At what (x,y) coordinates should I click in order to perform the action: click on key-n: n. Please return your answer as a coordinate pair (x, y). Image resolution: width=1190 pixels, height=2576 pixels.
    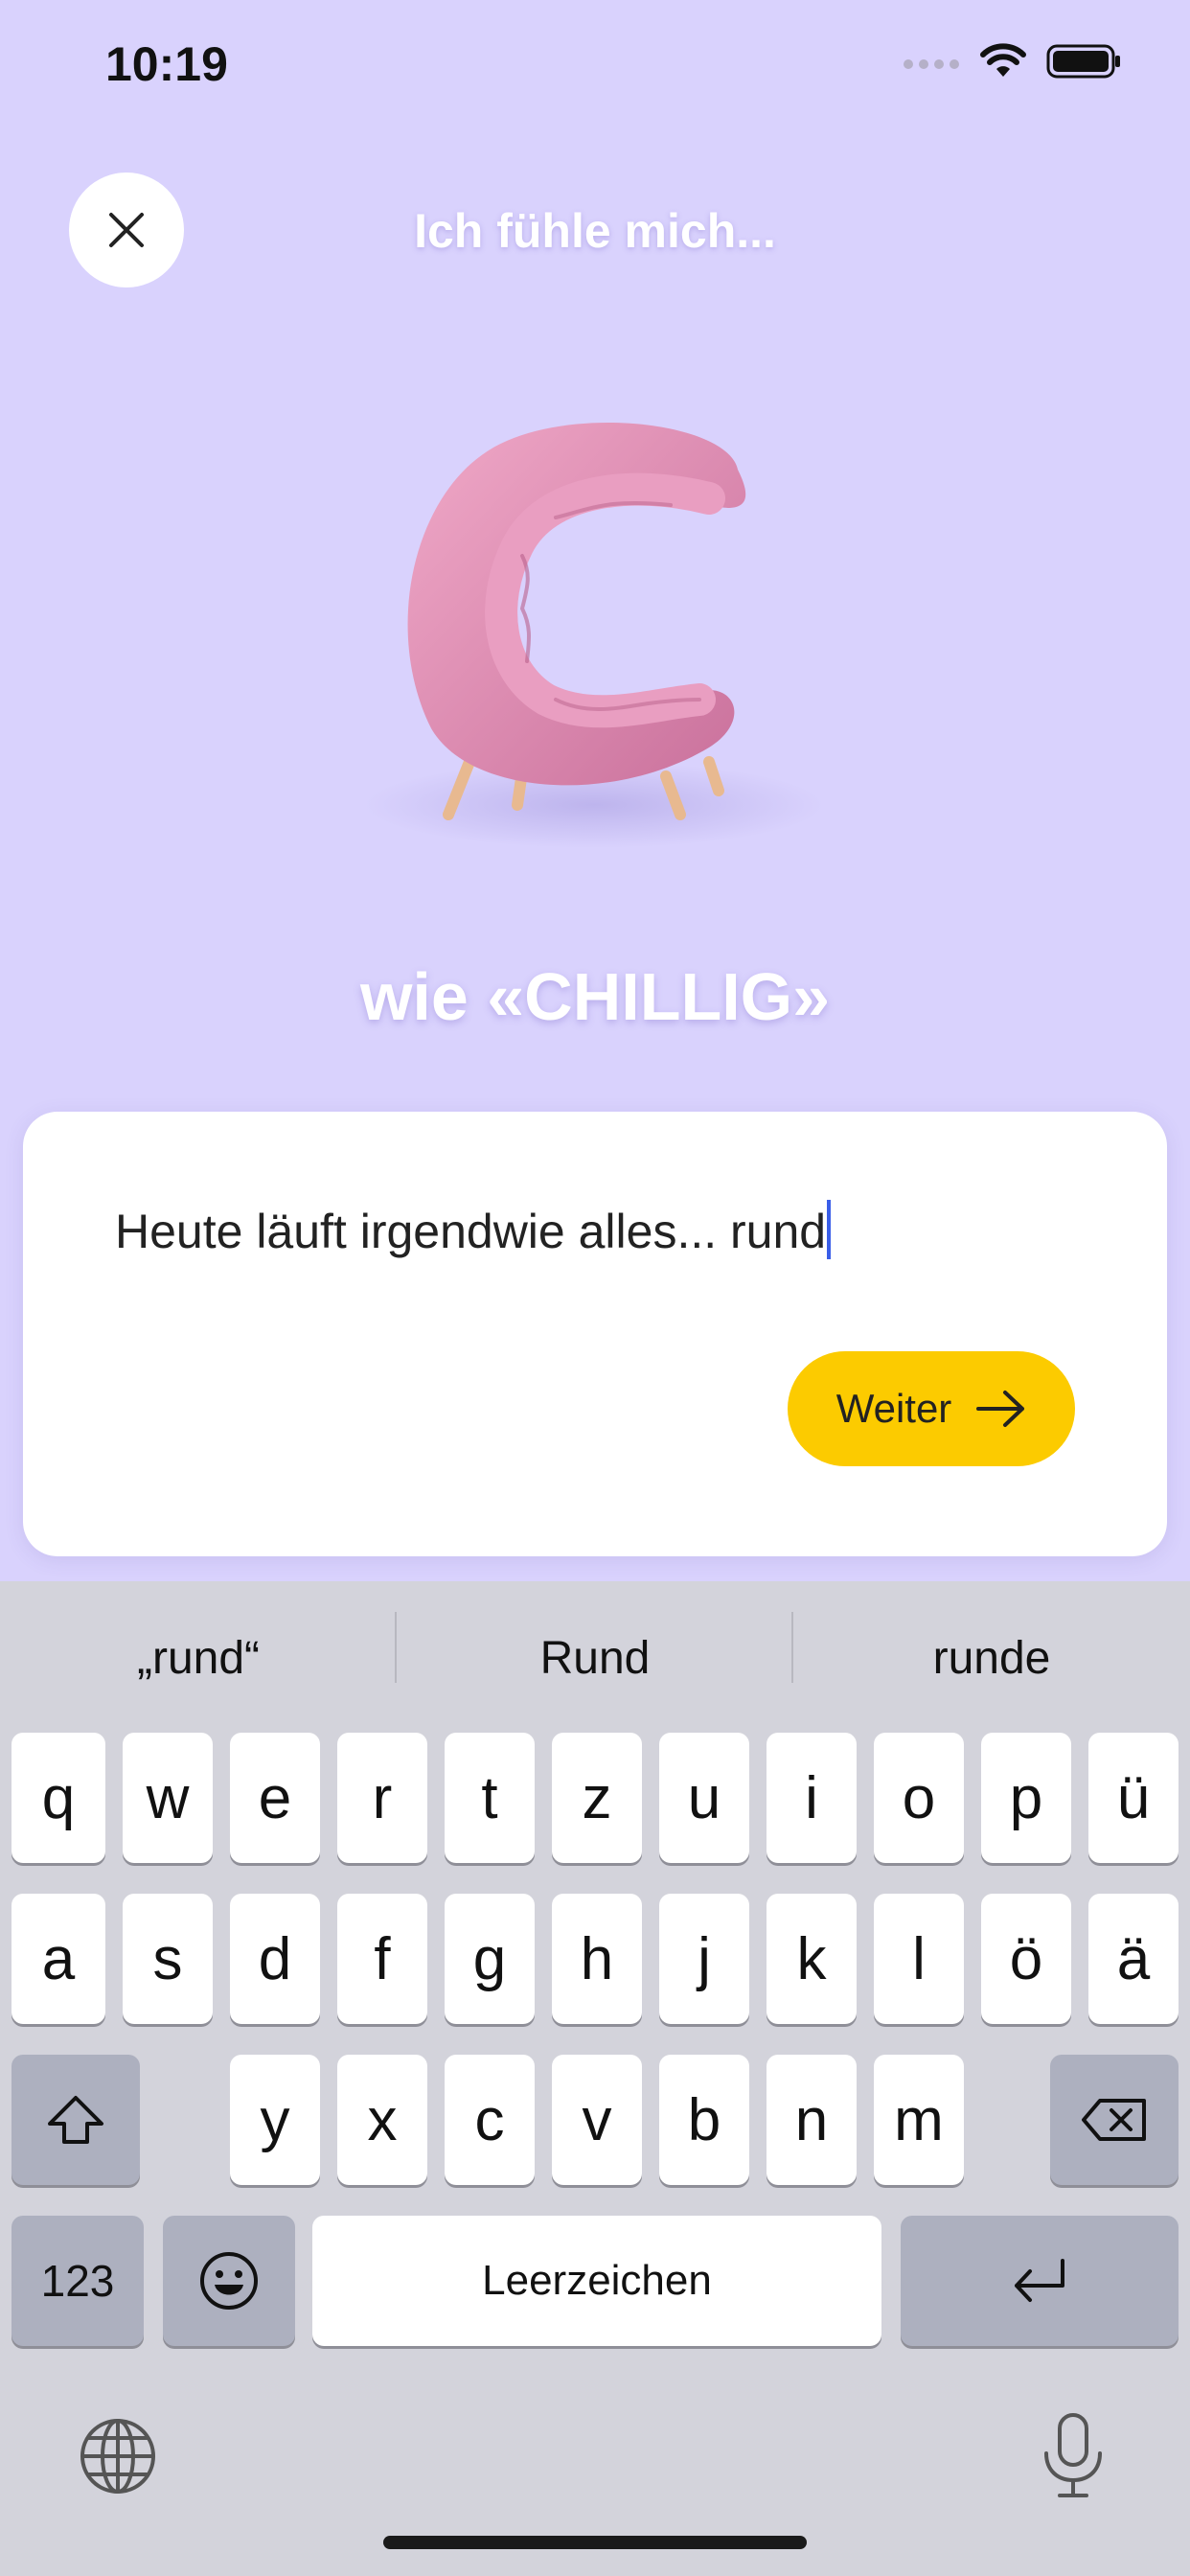
    Looking at the image, I should click on (812, 2120).